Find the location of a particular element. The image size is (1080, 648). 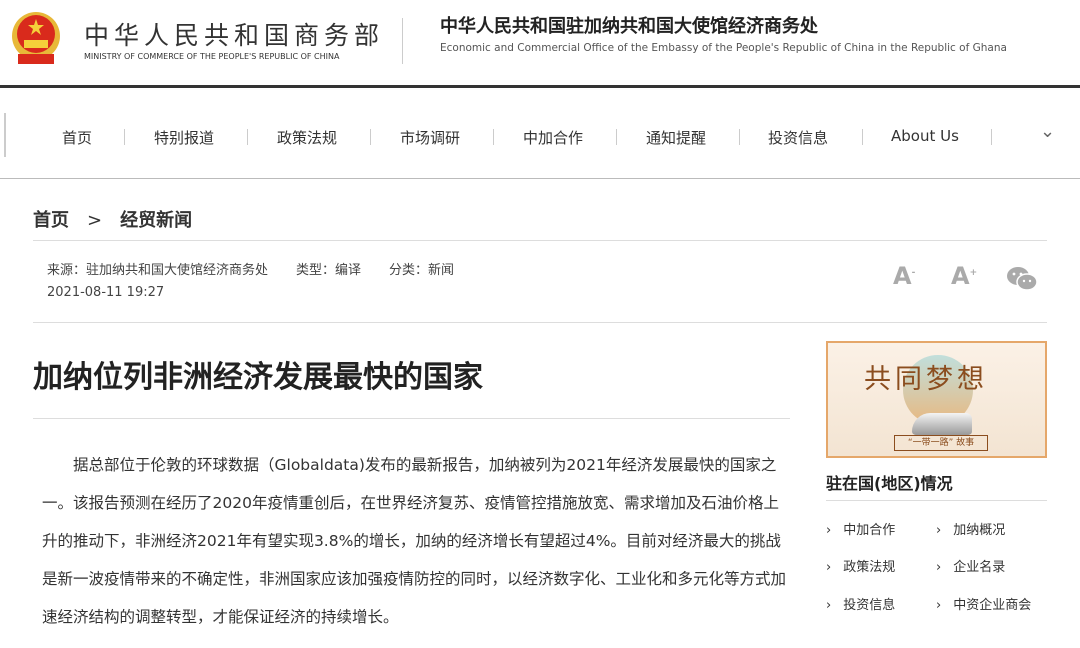

font-decrease-button: A- is located at coordinates (904, 276).